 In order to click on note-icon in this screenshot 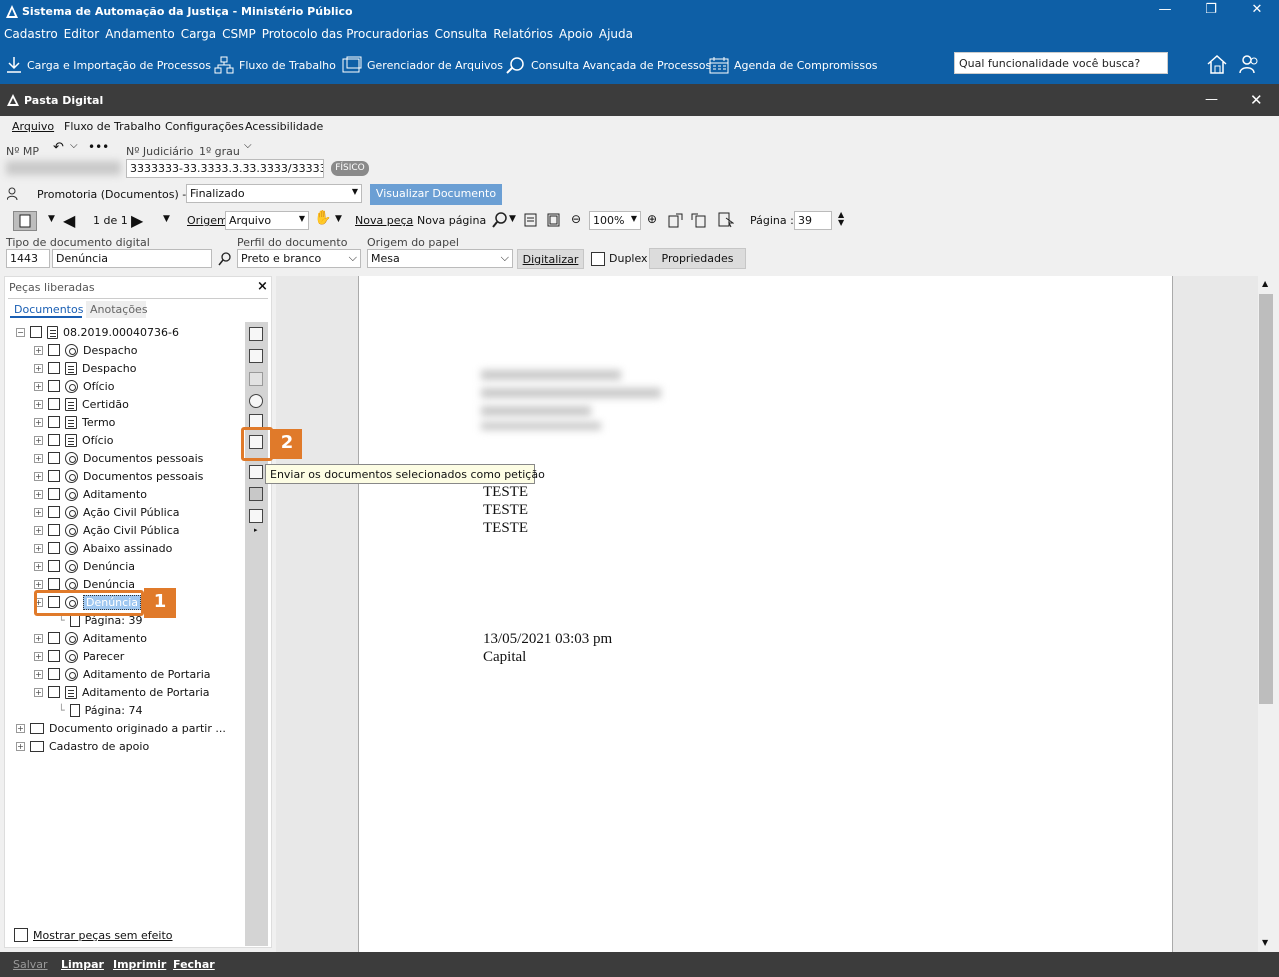, I will do `click(256, 494)`.